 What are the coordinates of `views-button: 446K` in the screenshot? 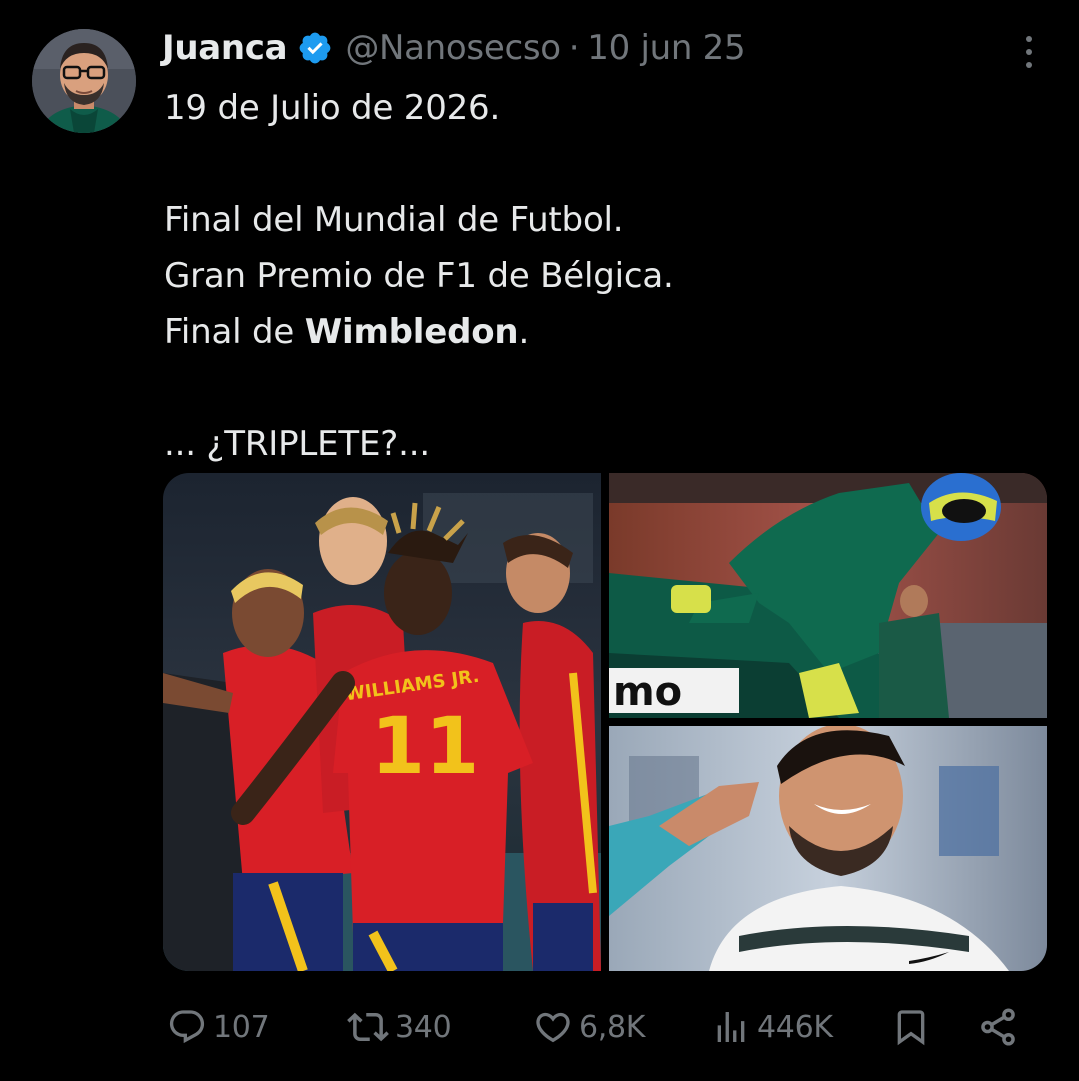 It's located at (772, 1027).